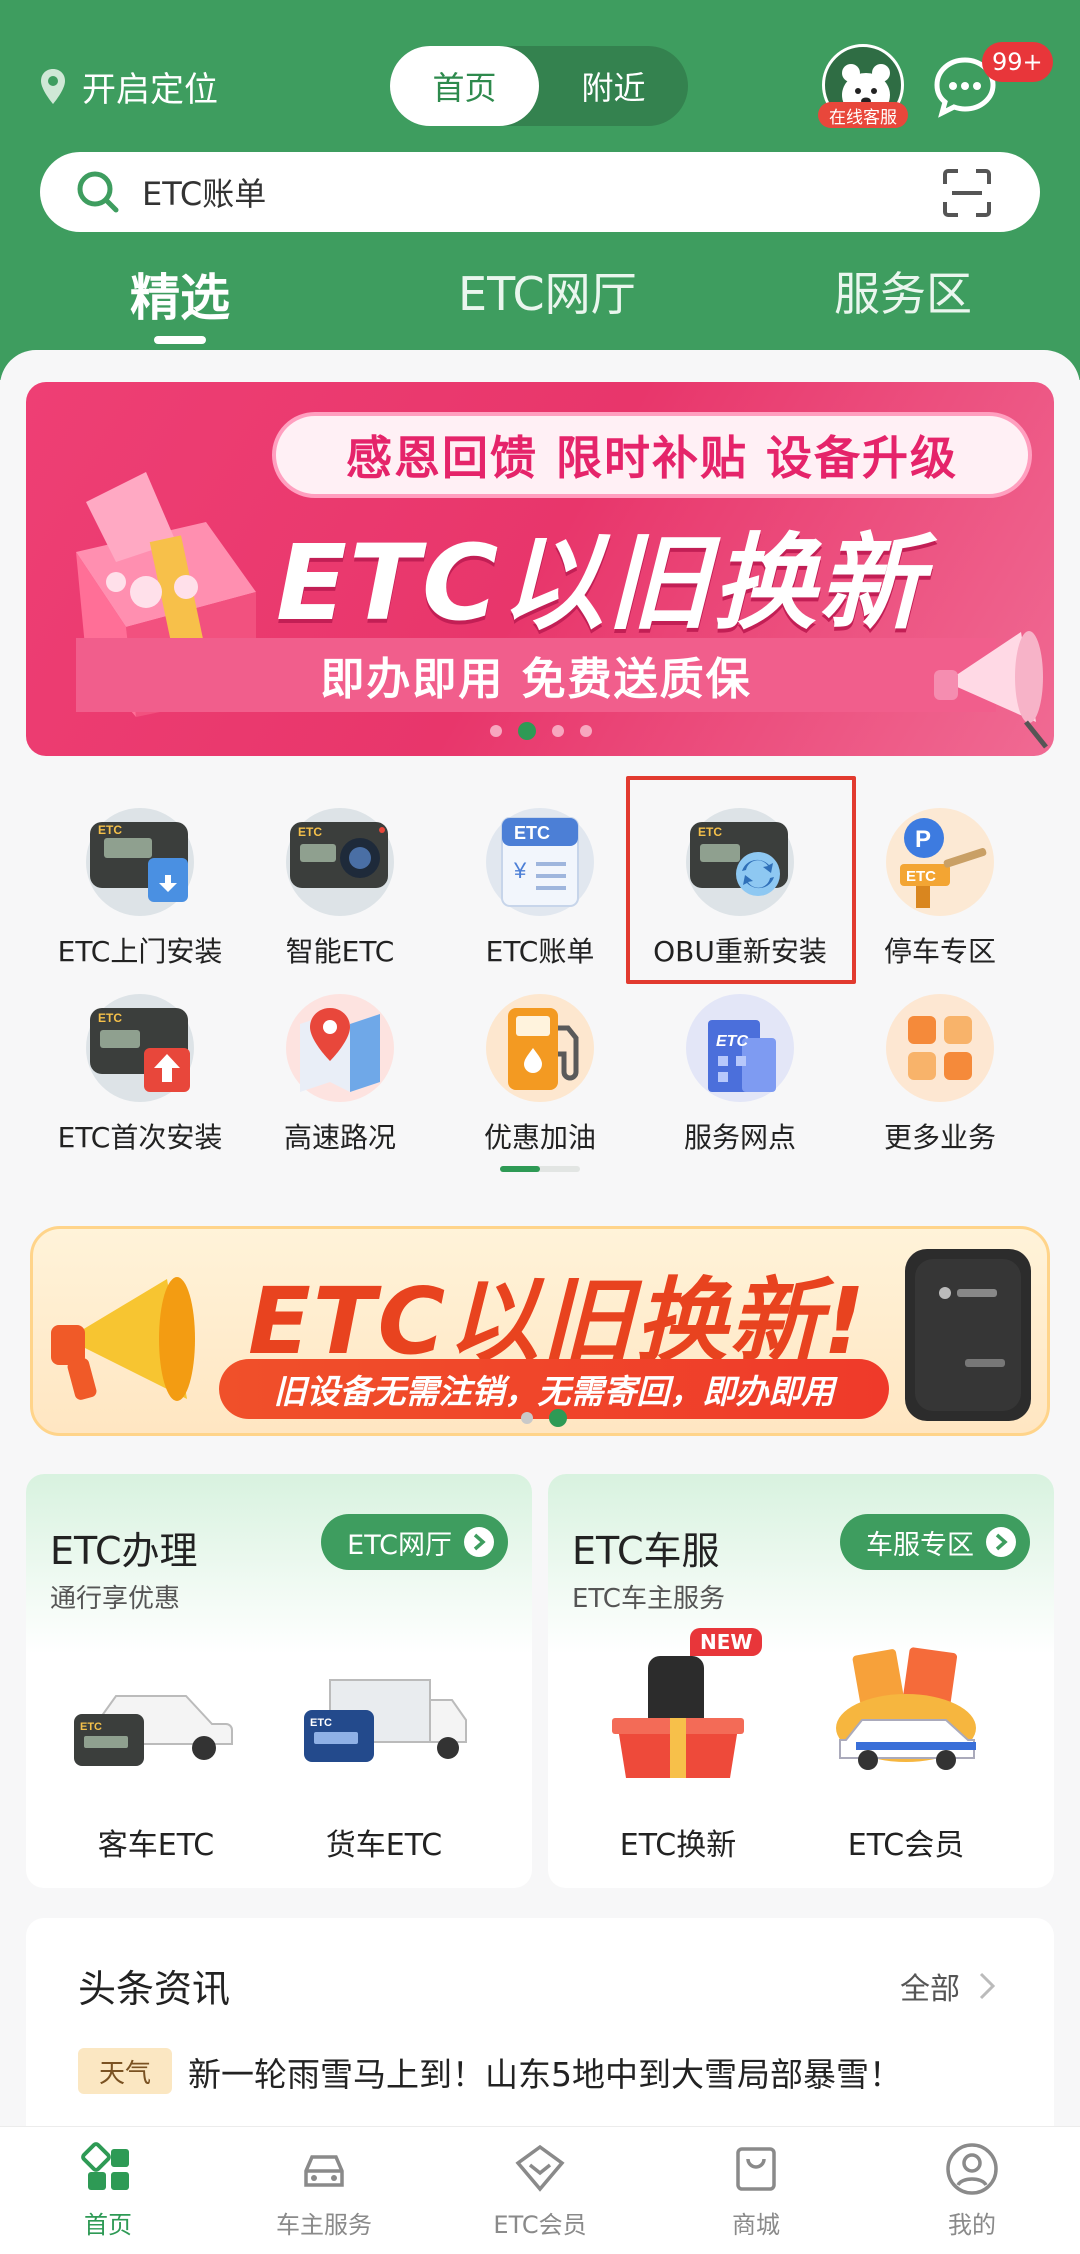  Describe the element at coordinates (541, 731) in the screenshot. I see `banner1-pagination` at that location.